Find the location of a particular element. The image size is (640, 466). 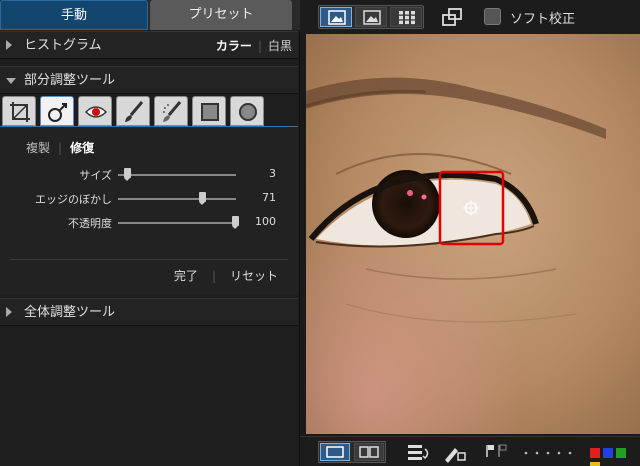

eraser-brush-tool-button is located at coordinates (171, 111).